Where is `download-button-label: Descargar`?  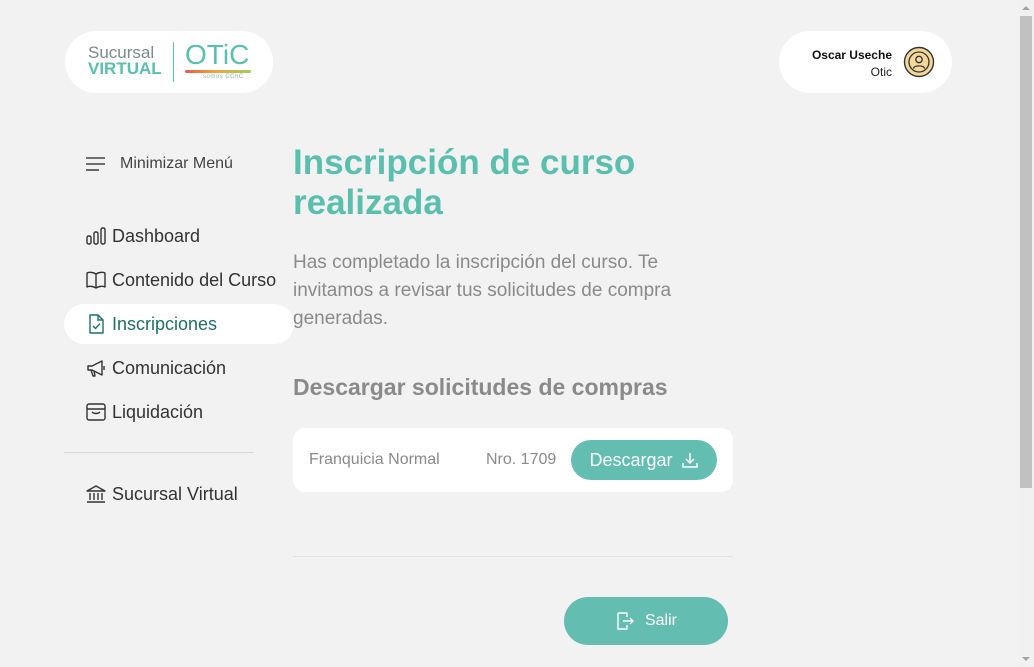
download-button-label: Descargar is located at coordinates (631, 459).